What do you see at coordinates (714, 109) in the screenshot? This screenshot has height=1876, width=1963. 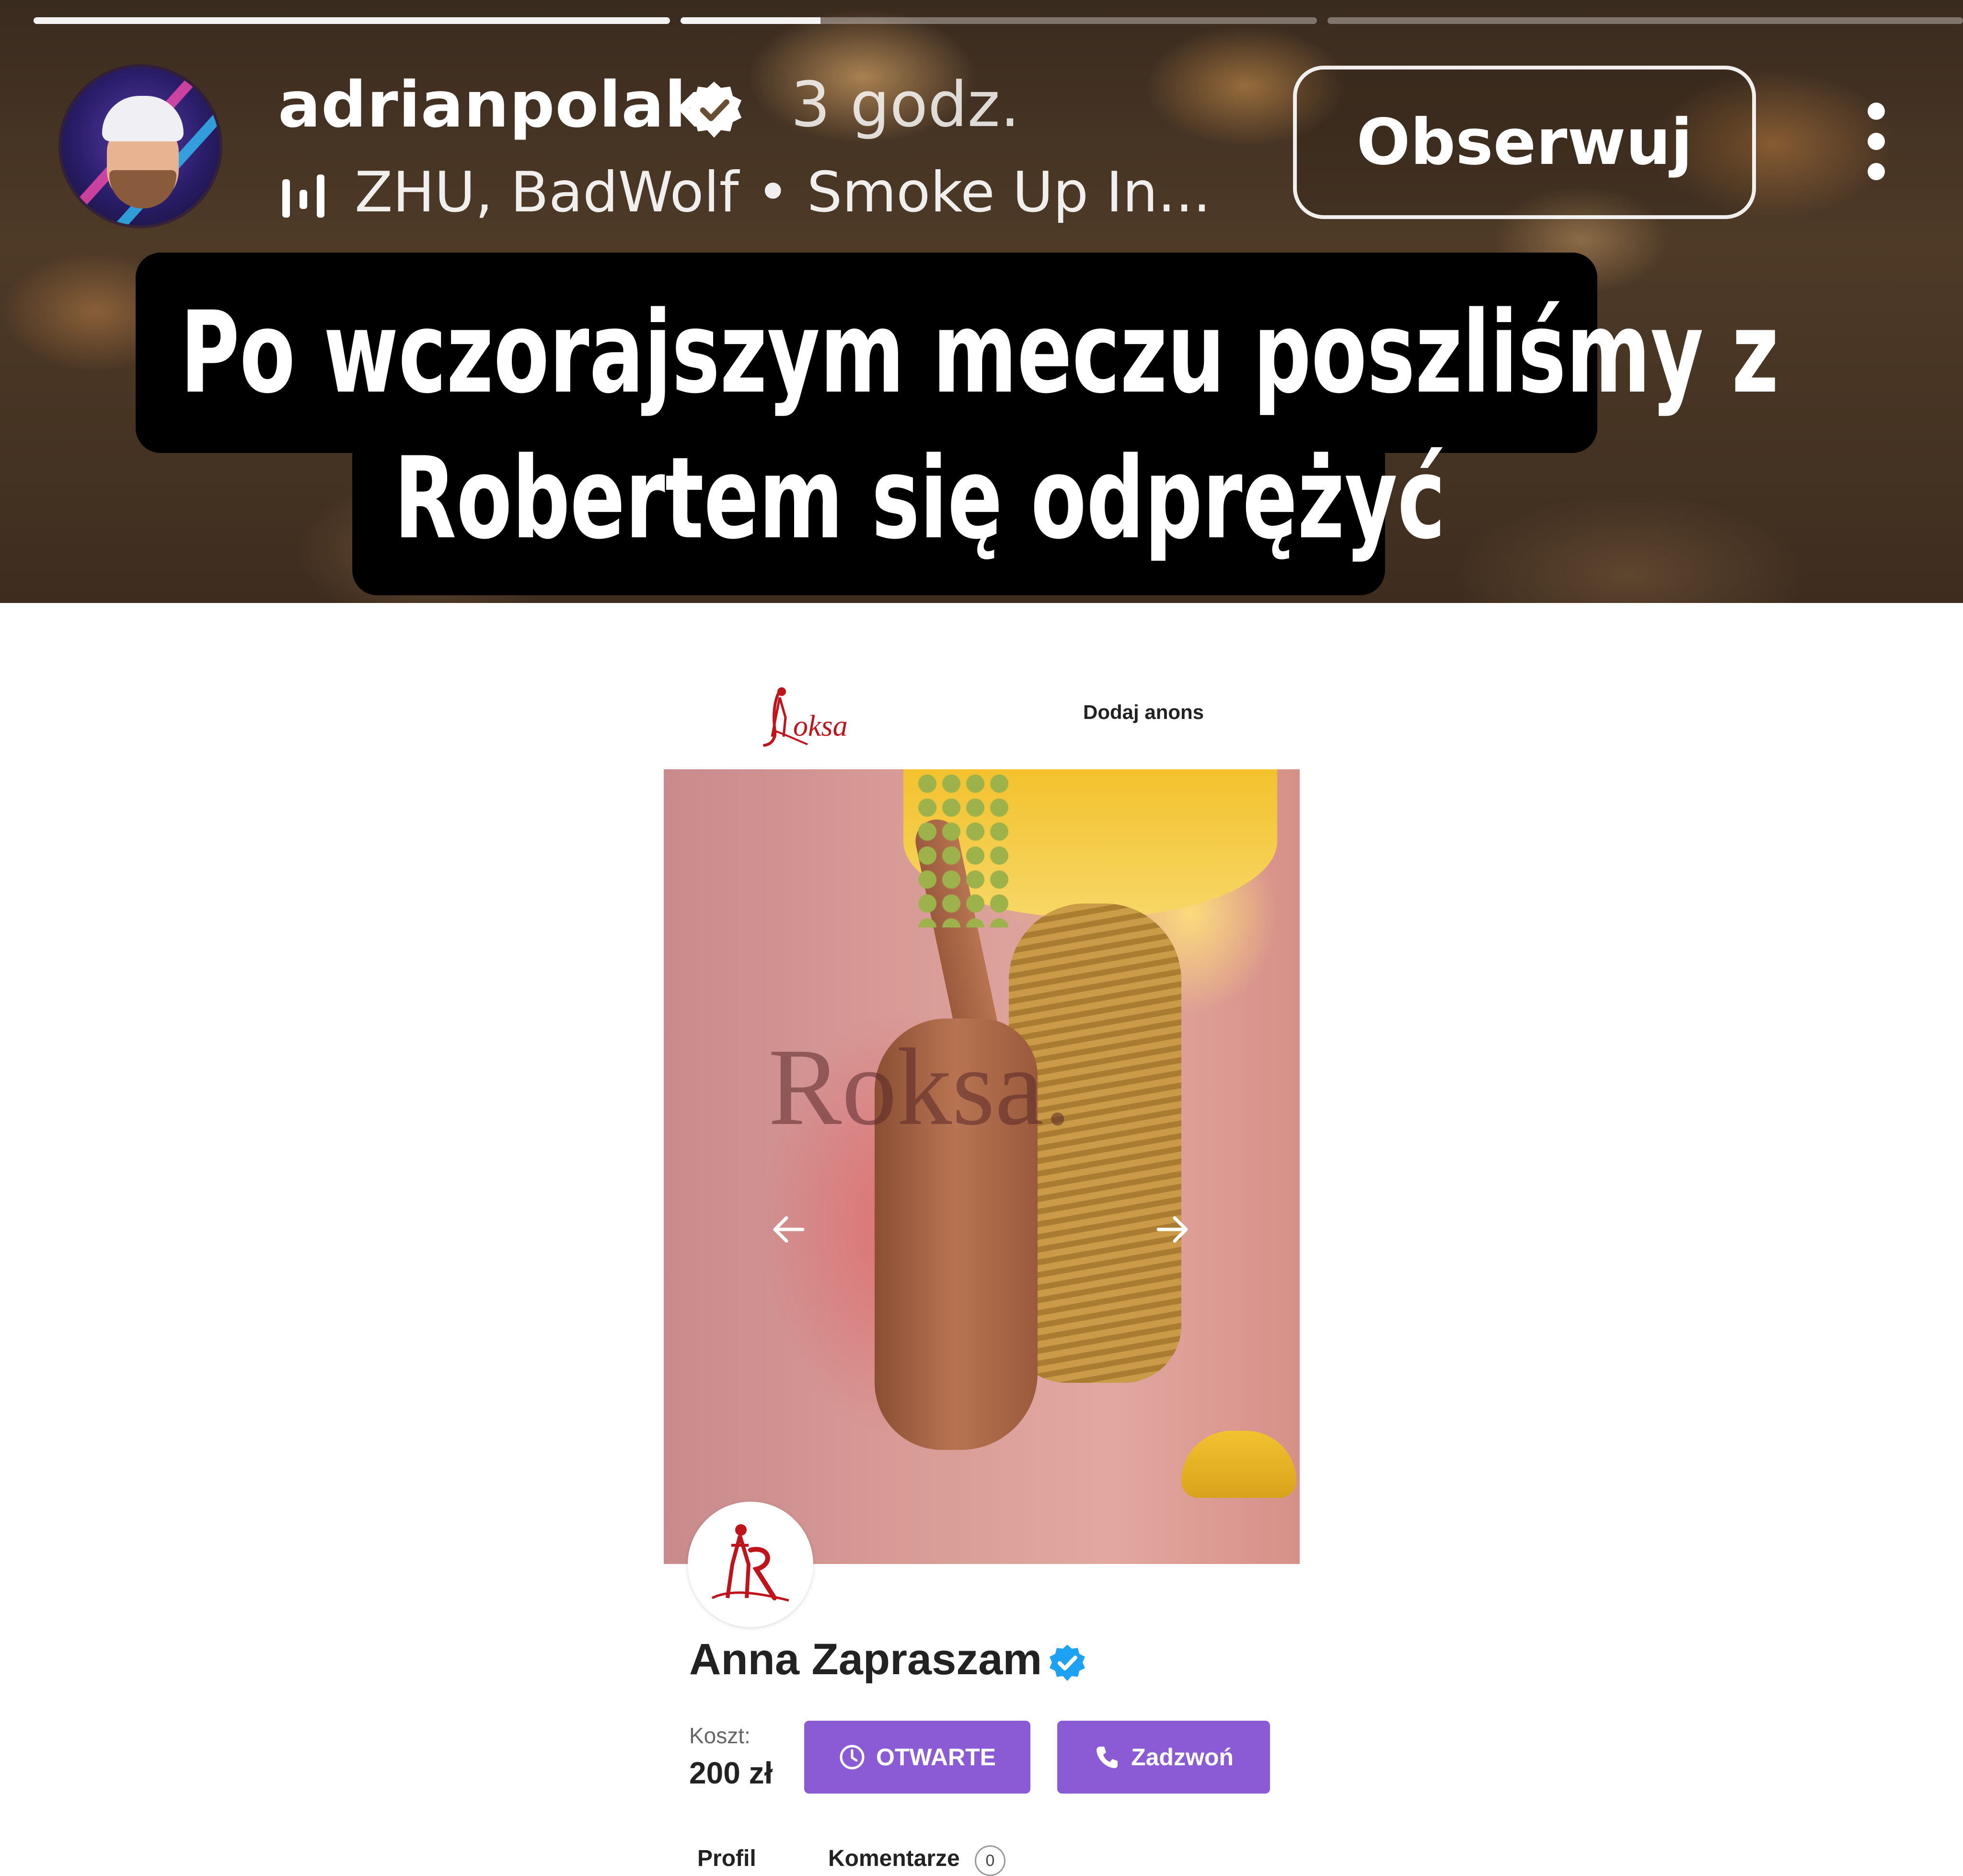 I see `verified-badge-icon` at bounding box center [714, 109].